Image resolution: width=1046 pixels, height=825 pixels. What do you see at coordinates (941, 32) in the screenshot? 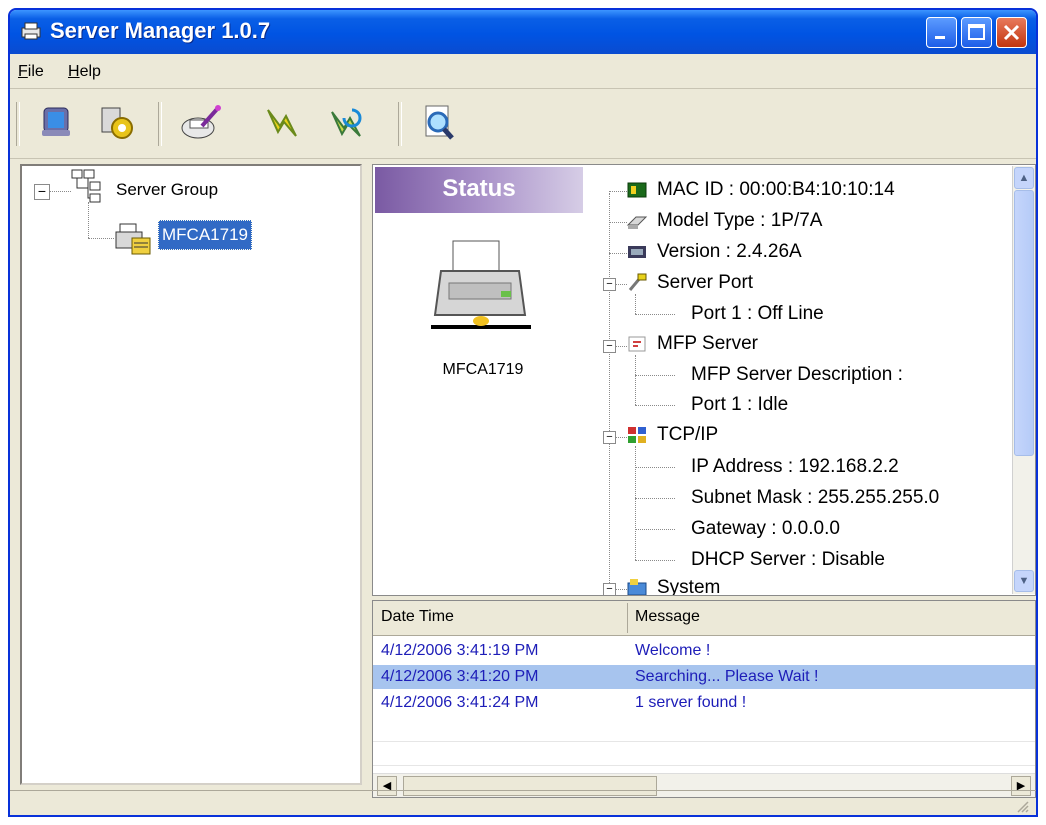
I see `minimize-button` at bounding box center [941, 32].